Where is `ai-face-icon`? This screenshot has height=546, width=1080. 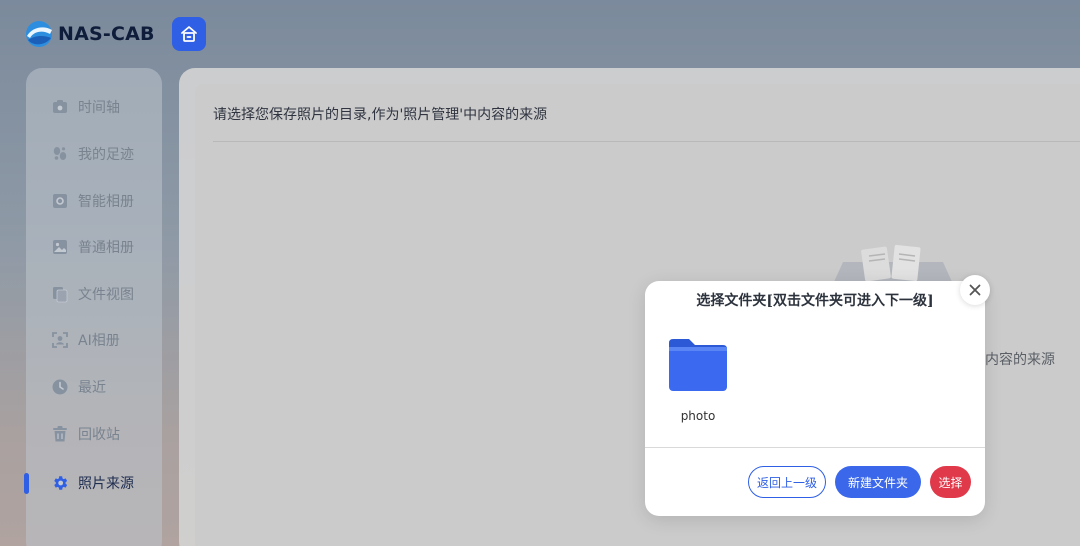
ai-face-icon is located at coordinates (60, 340).